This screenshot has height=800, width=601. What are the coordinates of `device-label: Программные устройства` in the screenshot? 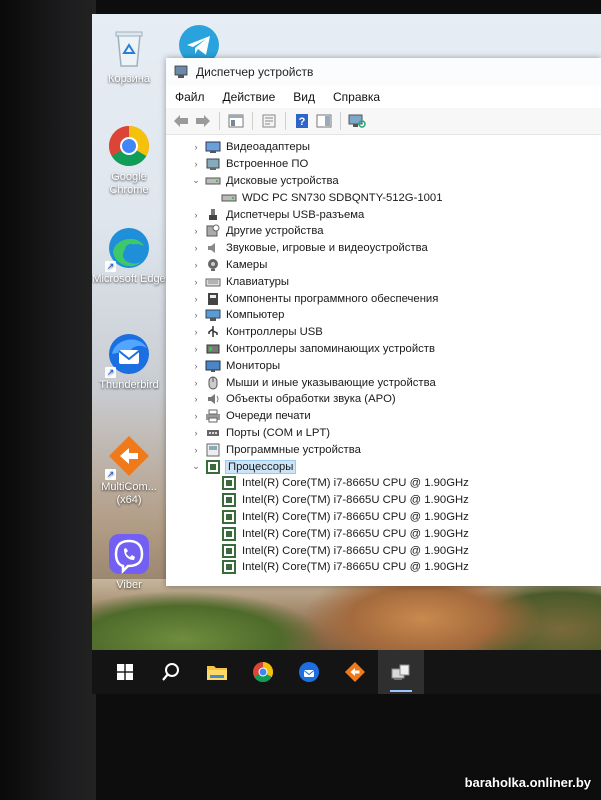 It's located at (293, 449).